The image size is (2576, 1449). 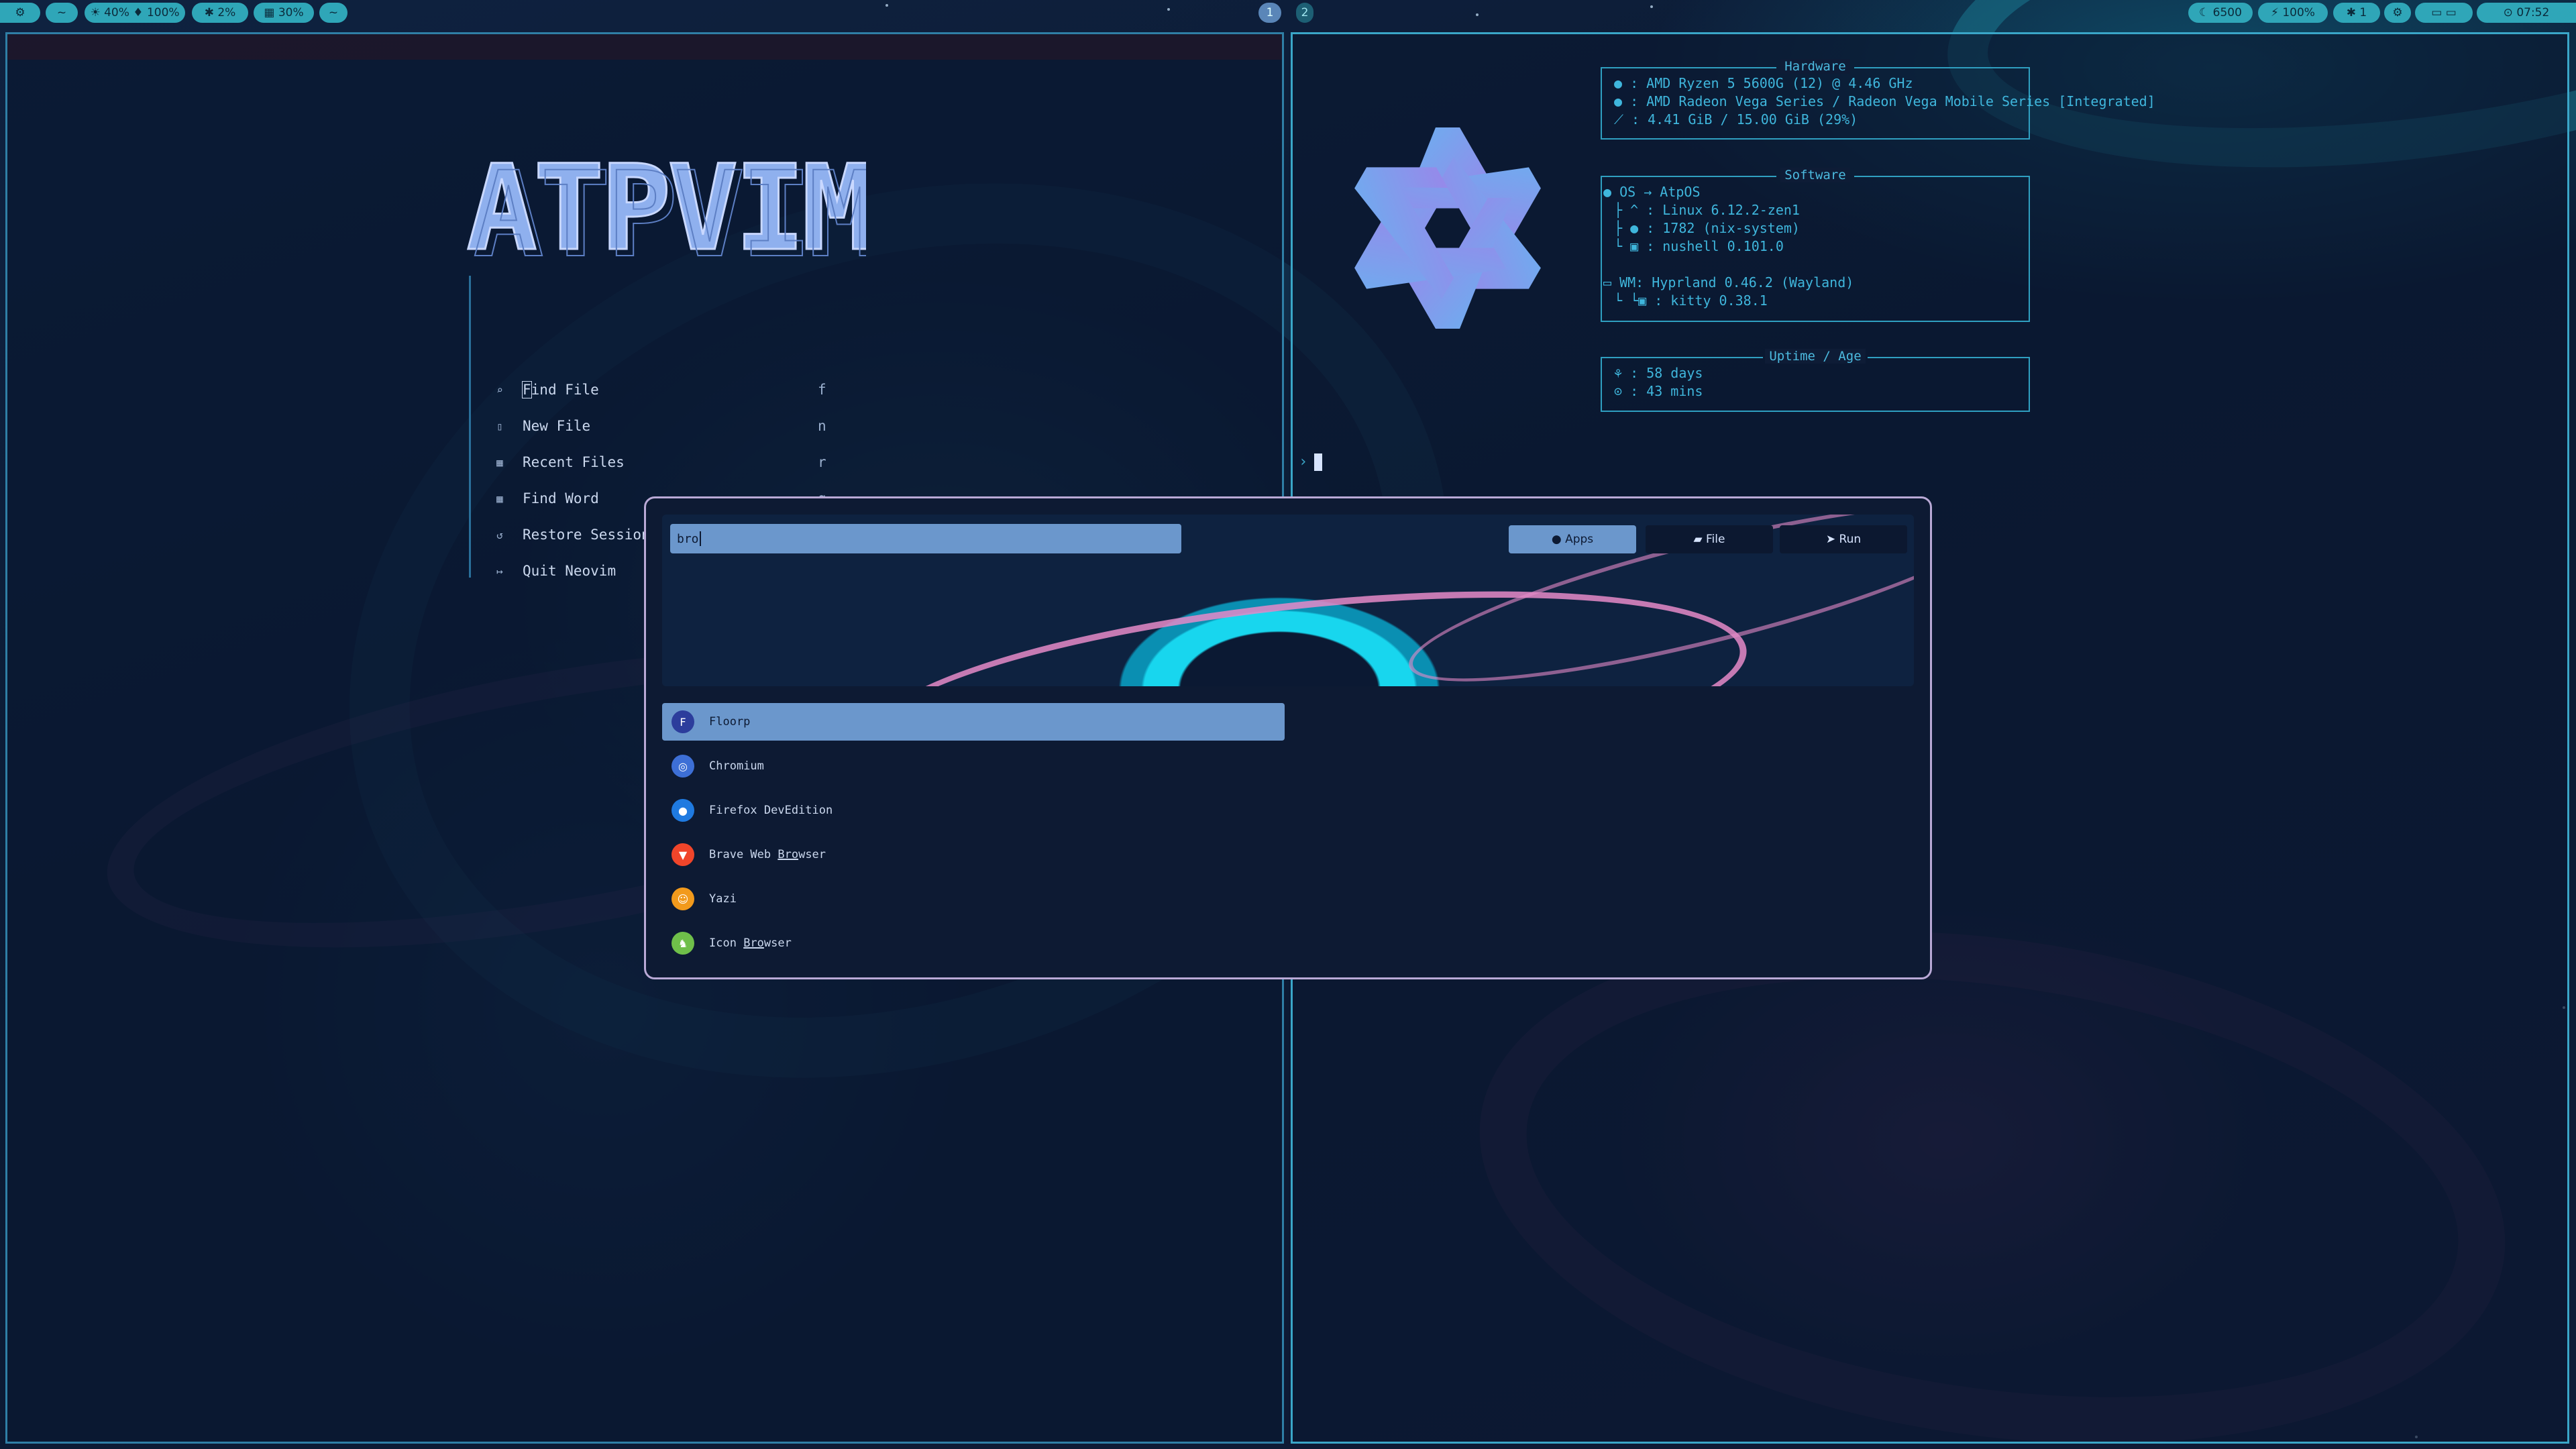 What do you see at coordinates (2220, 13) in the screenshot?
I see `night-light-indicator: ☾ 6500` at bounding box center [2220, 13].